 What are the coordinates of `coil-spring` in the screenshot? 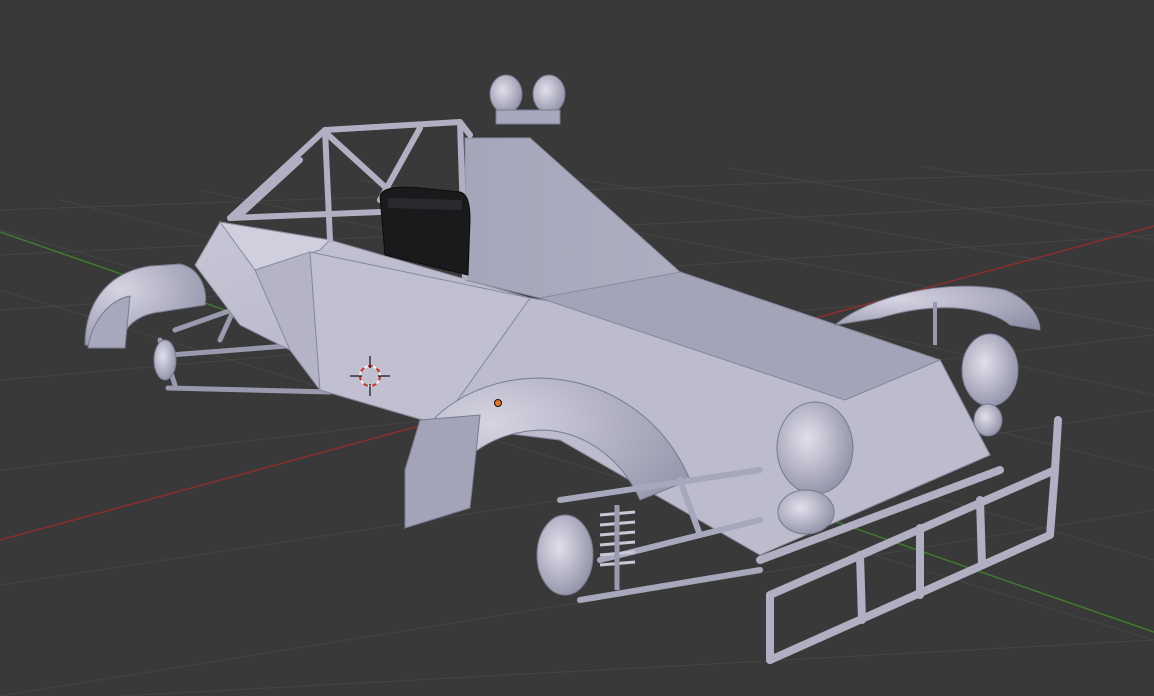 It's located at (617, 547).